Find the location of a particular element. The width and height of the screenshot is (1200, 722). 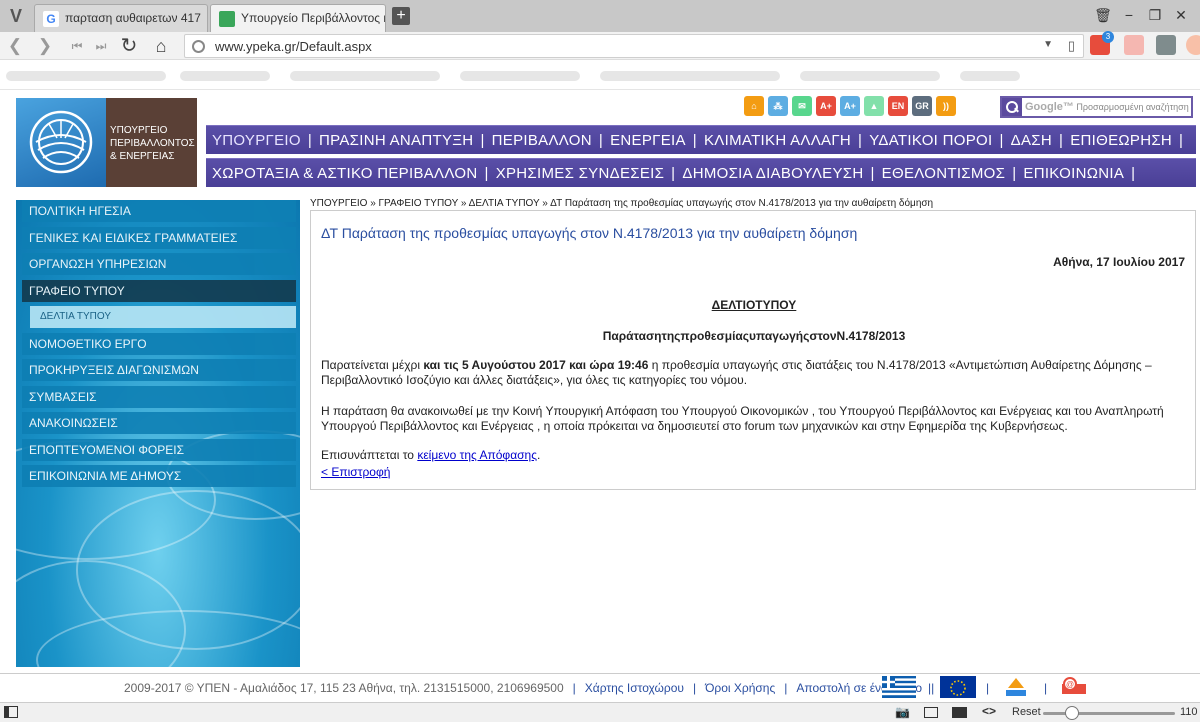

url-input: www.ypeka.gr/Default.aspx ▼ ▯ is located at coordinates (634, 46).